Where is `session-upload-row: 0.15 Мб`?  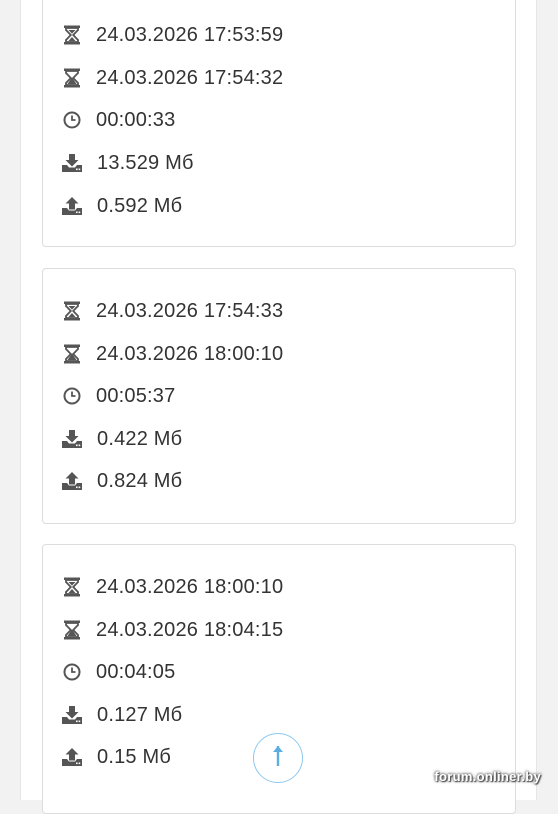
session-upload-row: 0.15 Мб is located at coordinates (116, 757).